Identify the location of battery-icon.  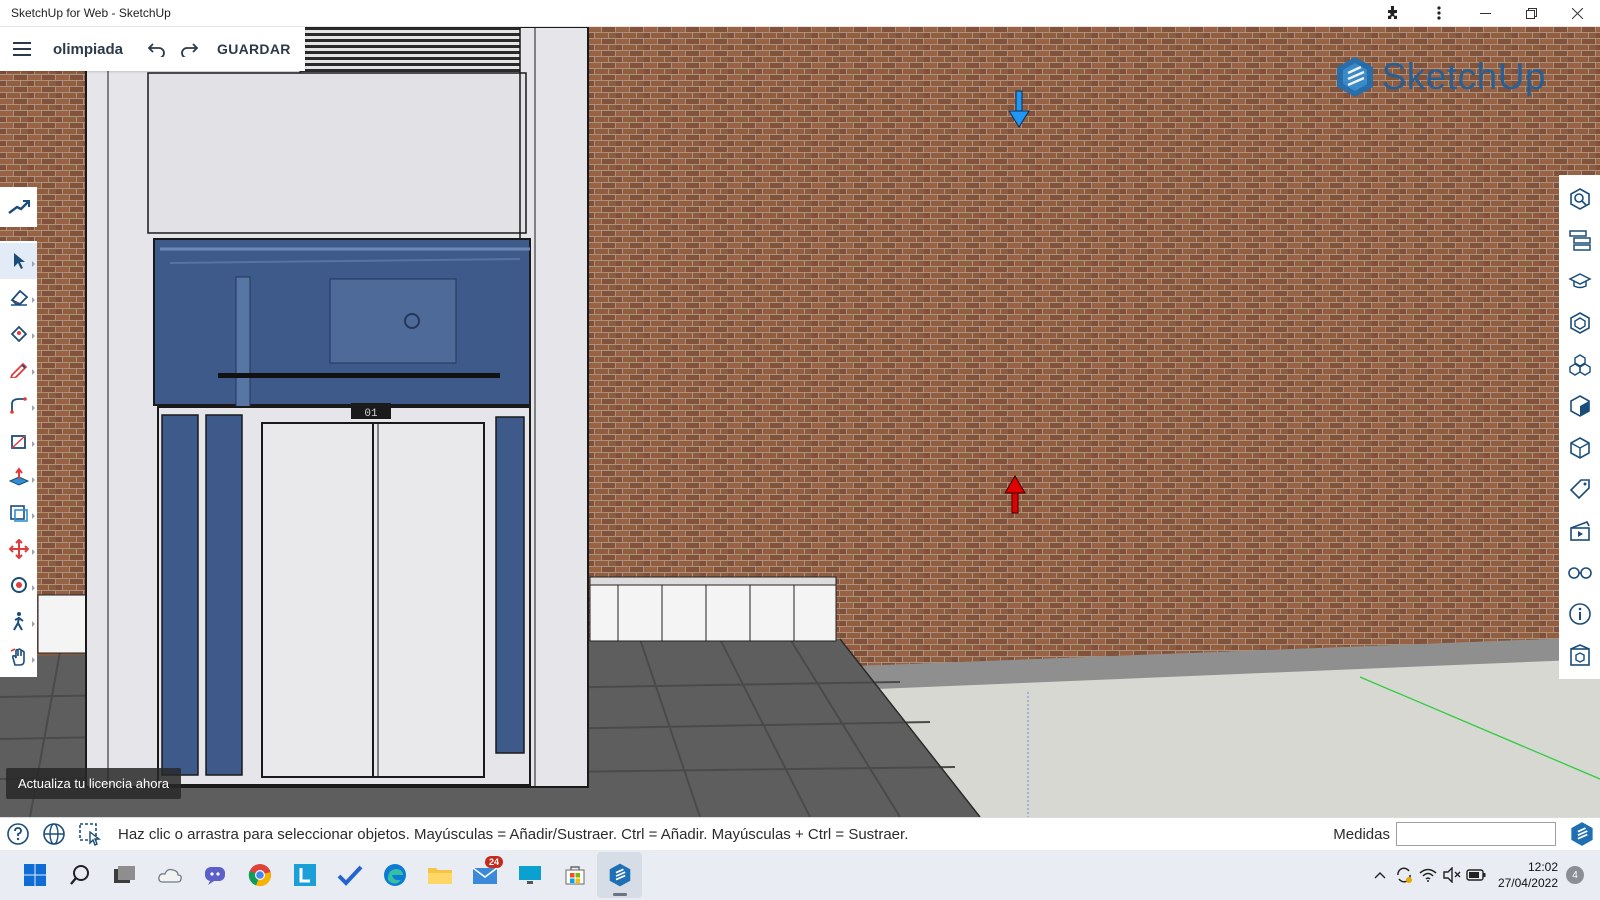
(1476, 875).